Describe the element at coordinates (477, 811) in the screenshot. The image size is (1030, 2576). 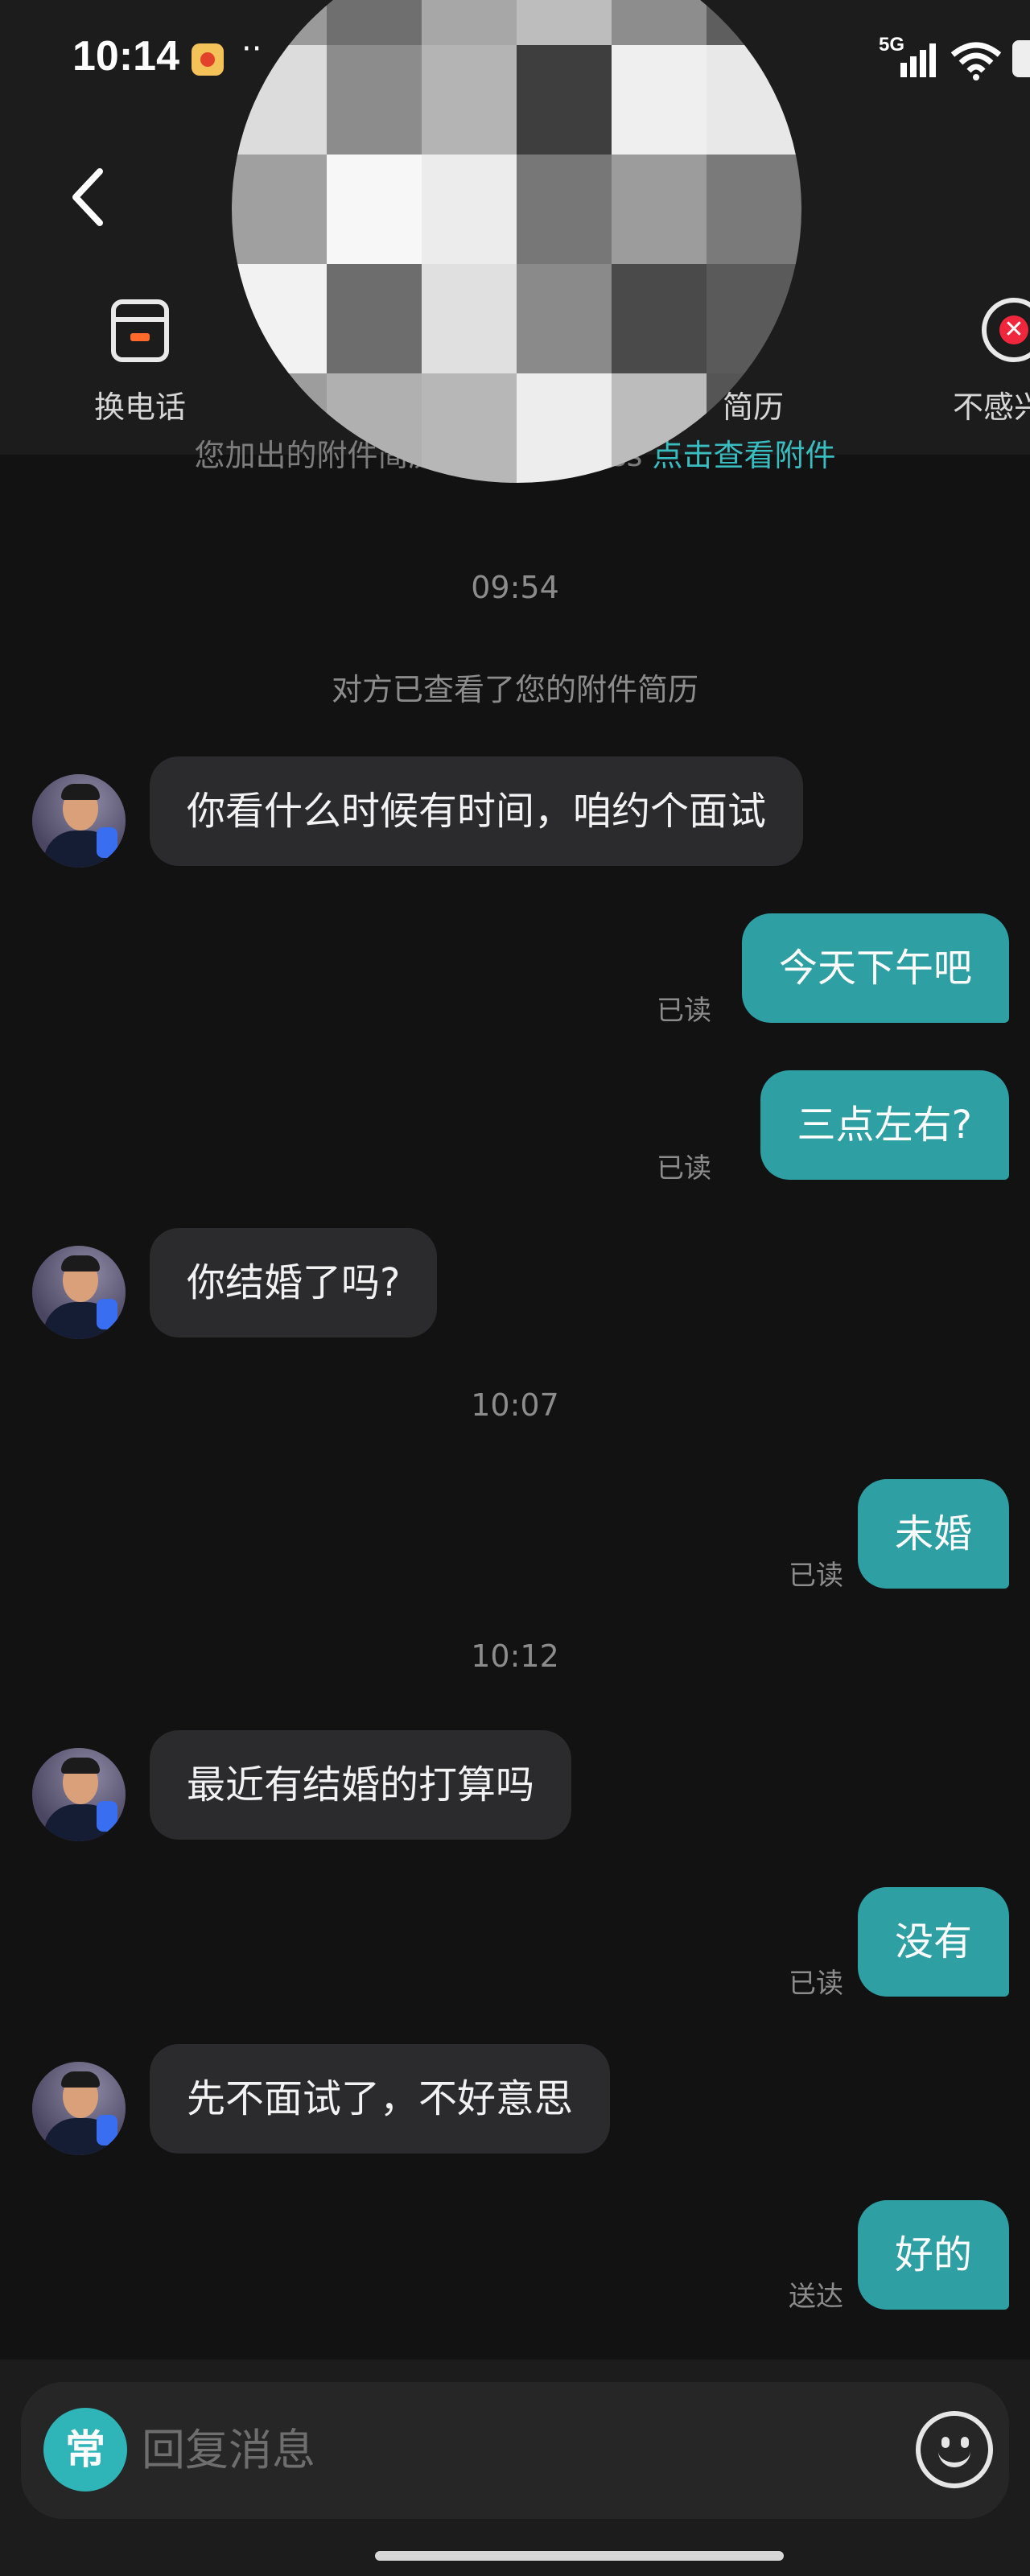
I see `incoming-message: 你看什么时候有时间，咱约个面试` at that location.